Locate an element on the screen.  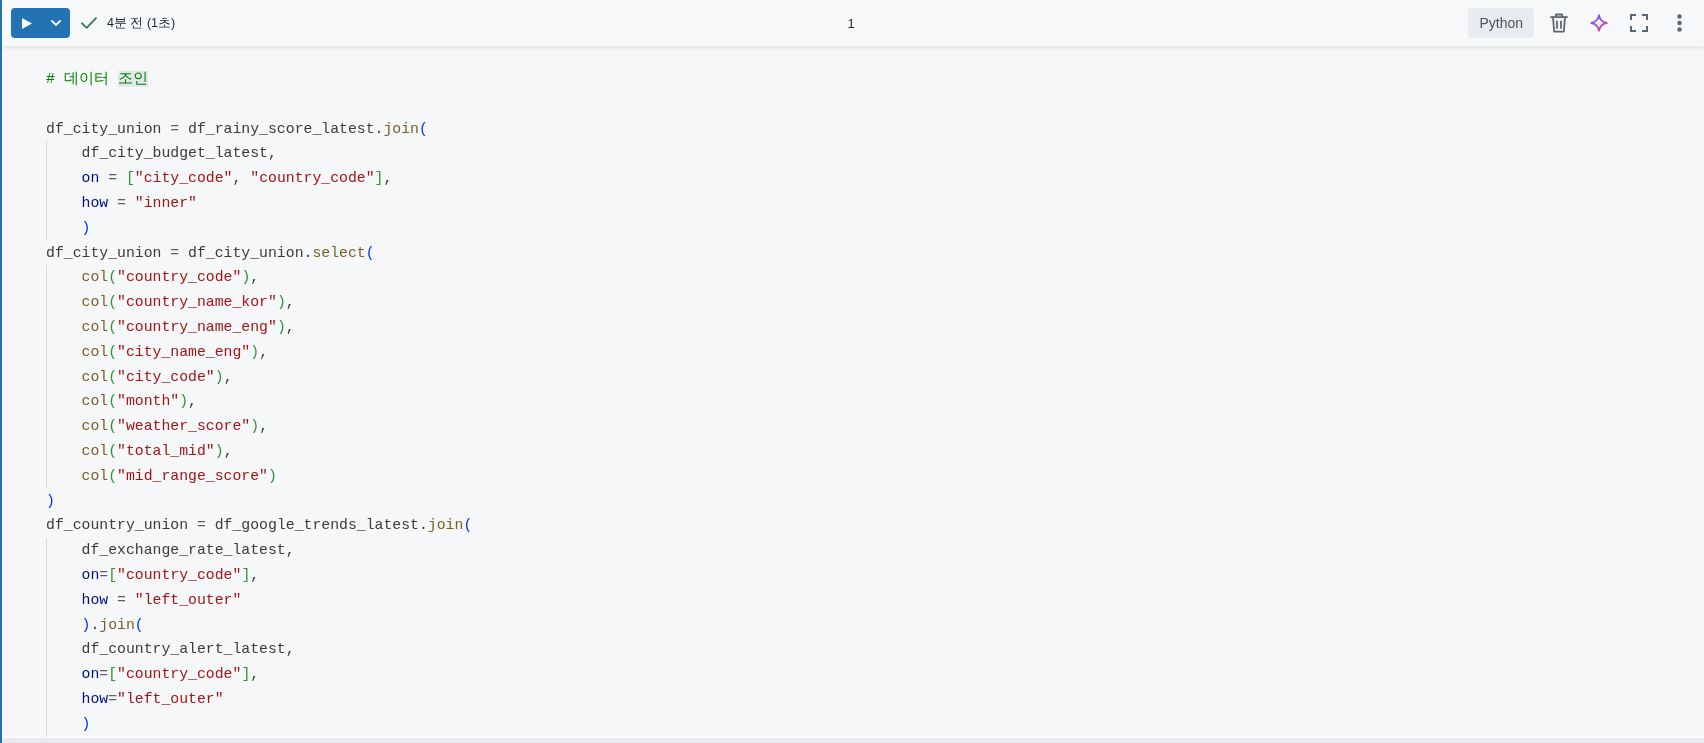
code-line: df_exchange_rate_latest, is located at coordinates (188, 551).